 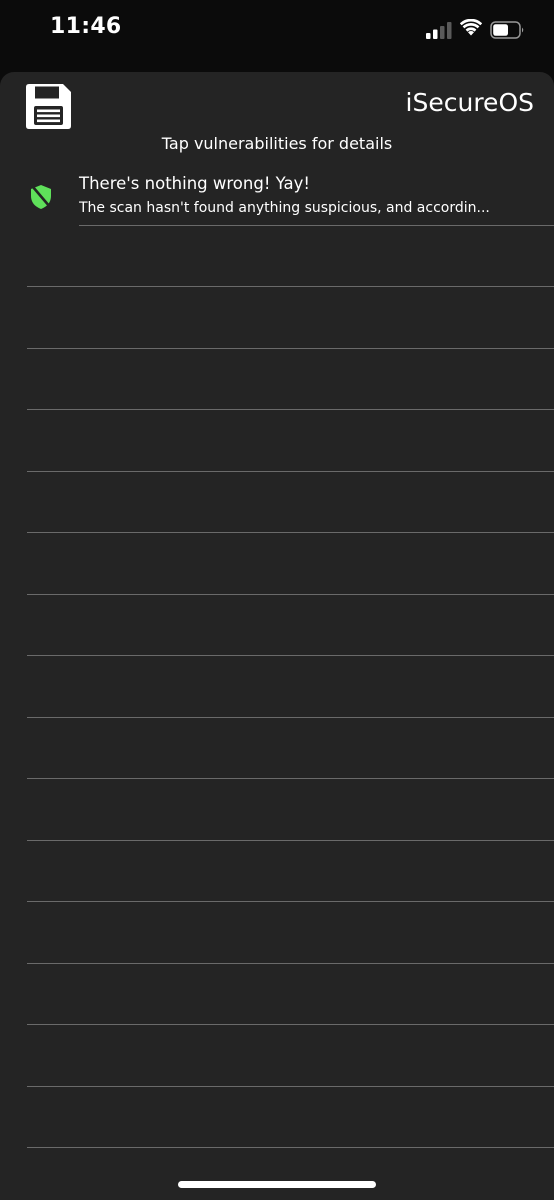 What do you see at coordinates (277, 1184) in the screenshot?
I see `home-indicator` at bounding box center [277, 1184].